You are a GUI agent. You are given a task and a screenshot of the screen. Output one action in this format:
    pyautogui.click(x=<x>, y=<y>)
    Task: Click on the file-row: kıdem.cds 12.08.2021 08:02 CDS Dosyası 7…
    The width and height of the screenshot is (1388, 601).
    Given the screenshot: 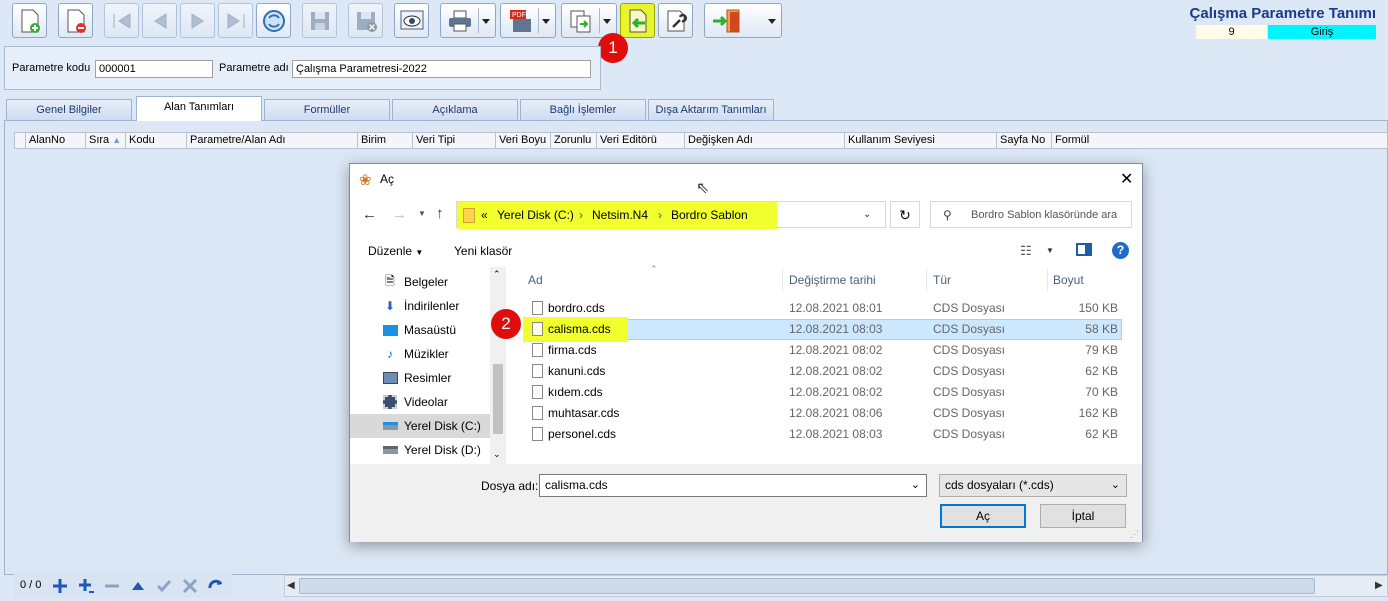 What is the action you would take?
    pyautogui.click(x=823, y=392)
    